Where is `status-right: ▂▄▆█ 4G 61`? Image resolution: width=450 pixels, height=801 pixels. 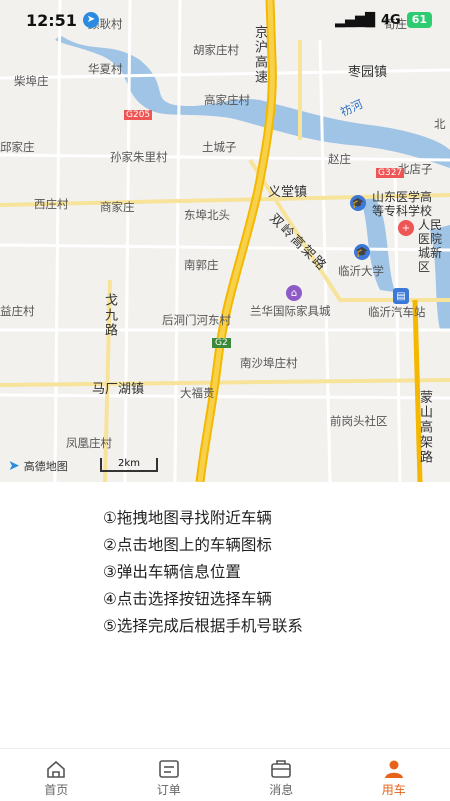
status-right: ▂▄▆█ 4G 61 is located at coordinates (383, 20).